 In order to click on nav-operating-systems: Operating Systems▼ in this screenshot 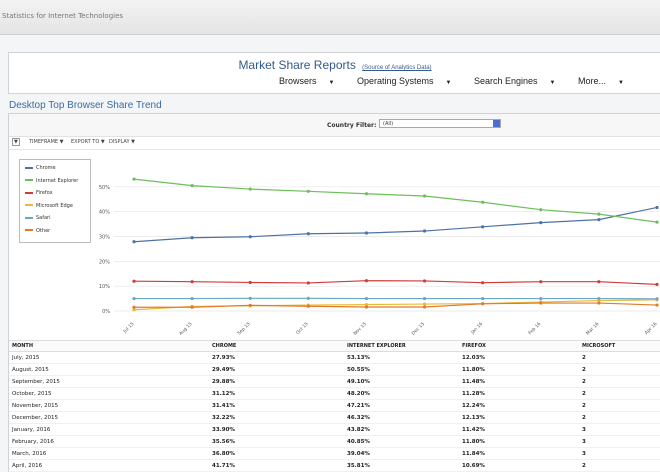, I will do `click(409, 81)`.